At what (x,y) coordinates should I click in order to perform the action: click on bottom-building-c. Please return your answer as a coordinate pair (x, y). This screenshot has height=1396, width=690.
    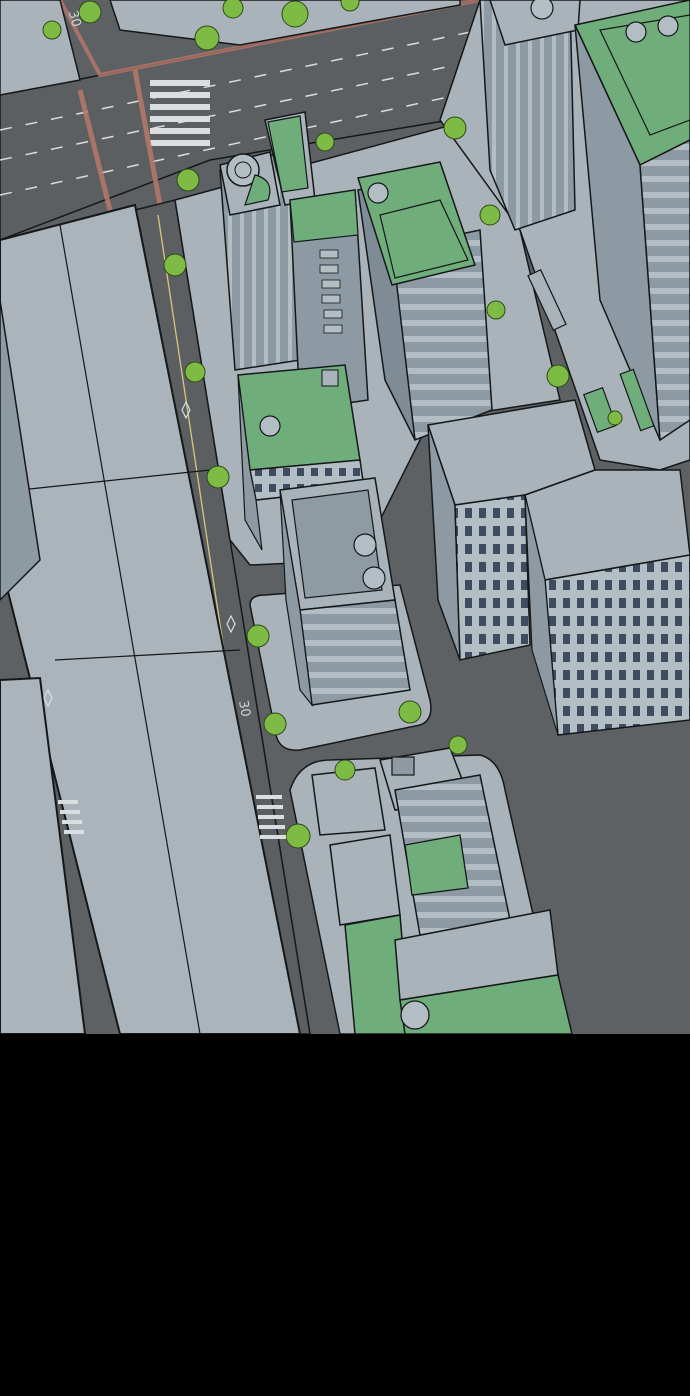
    Looking at the image, I should click on (365, 880).